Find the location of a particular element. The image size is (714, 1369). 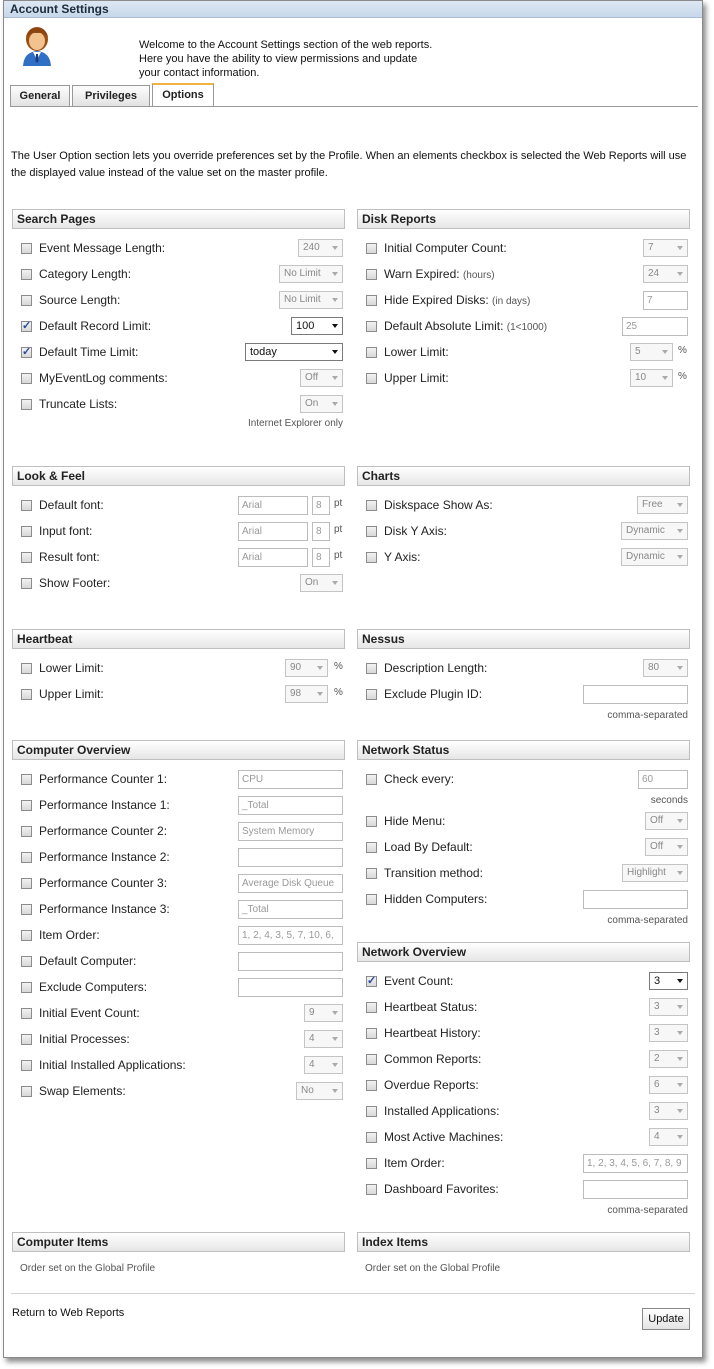

perf-instance-3-input: _Total is located at coordinates (290, 909).